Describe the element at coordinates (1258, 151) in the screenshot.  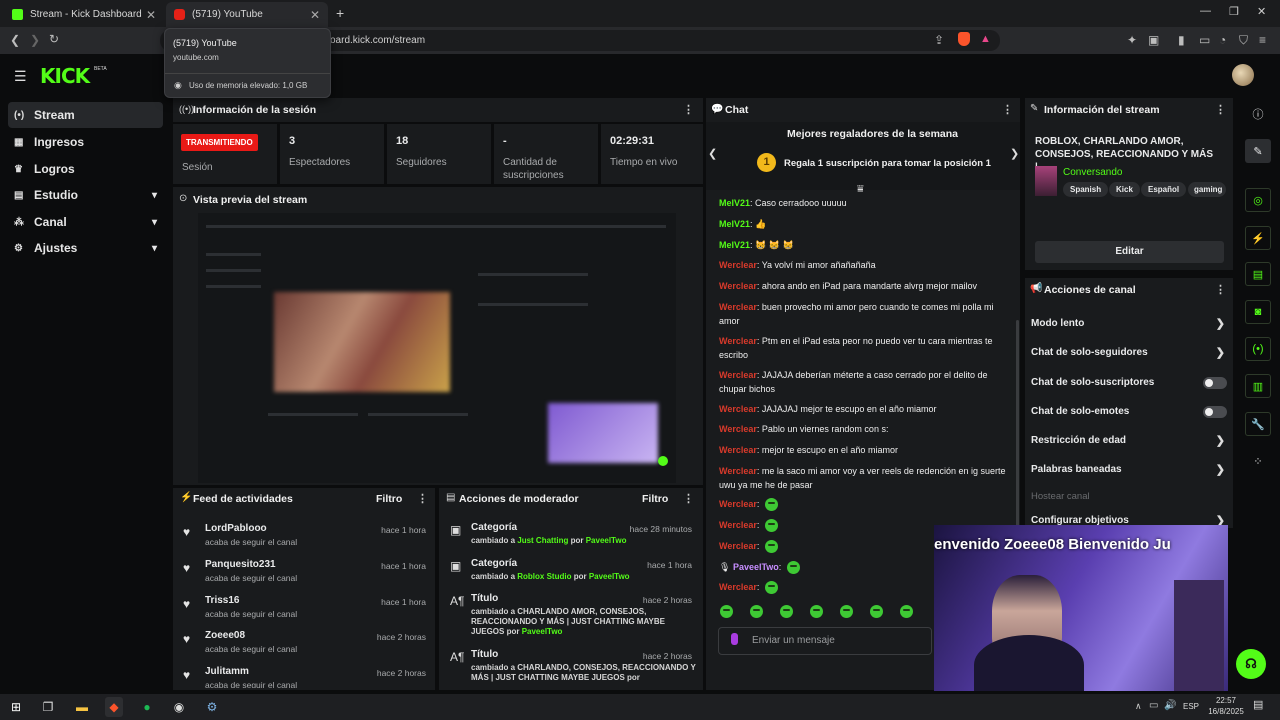
I see `pencil-icon: ✎` at that location.